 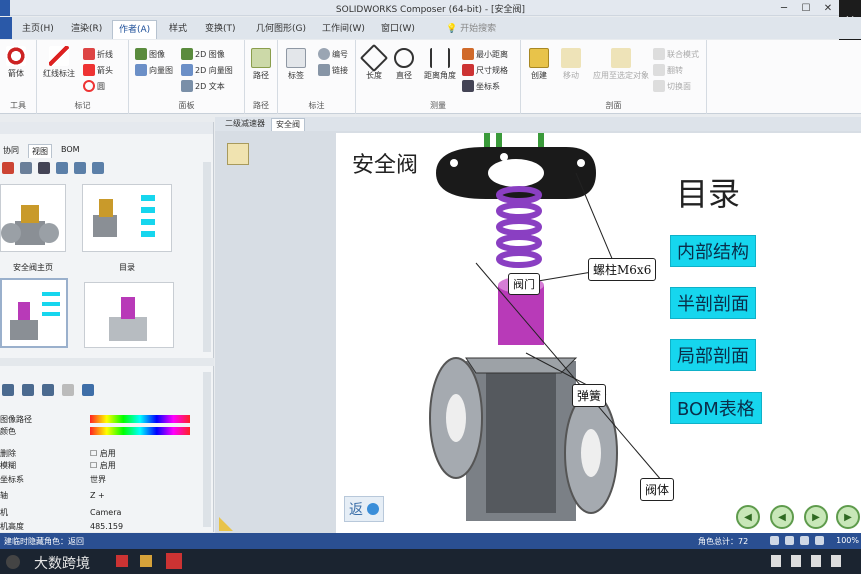 What do you see at coordinates (127, 218) in the screenshot?
I see `thumbnail-toc` at bounding box center [127, 218].